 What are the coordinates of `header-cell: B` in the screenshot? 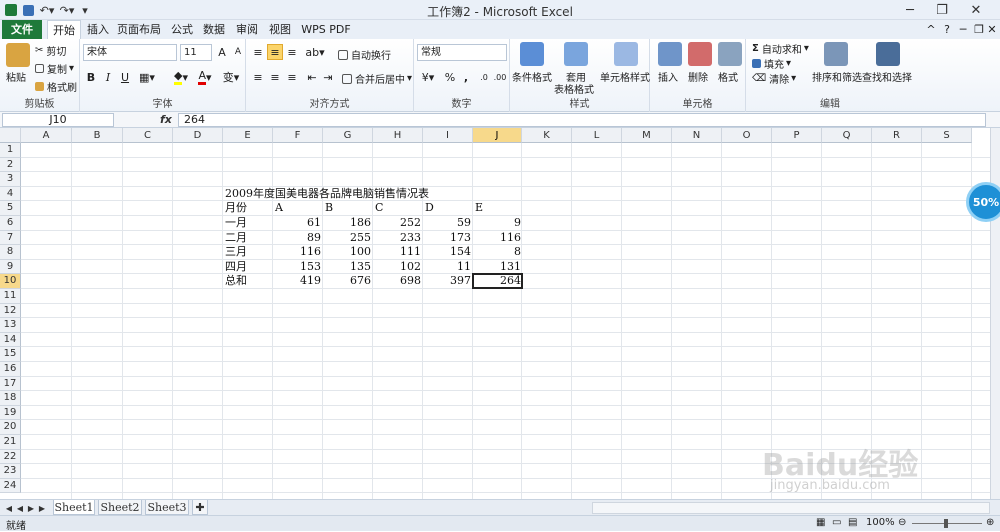 It's located at (348, 208).